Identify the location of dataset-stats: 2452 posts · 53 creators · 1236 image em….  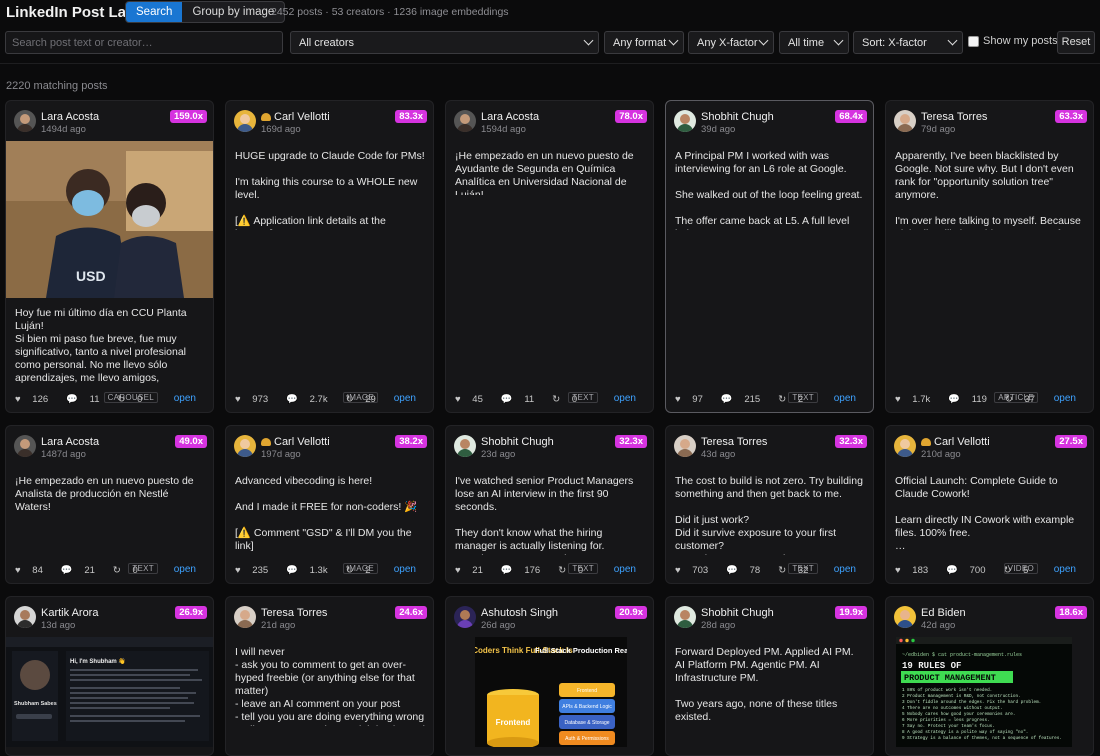
(390, 12).